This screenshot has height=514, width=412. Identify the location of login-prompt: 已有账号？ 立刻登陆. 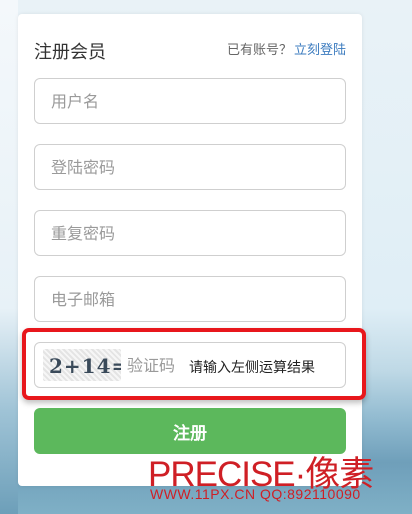
(286, 48).